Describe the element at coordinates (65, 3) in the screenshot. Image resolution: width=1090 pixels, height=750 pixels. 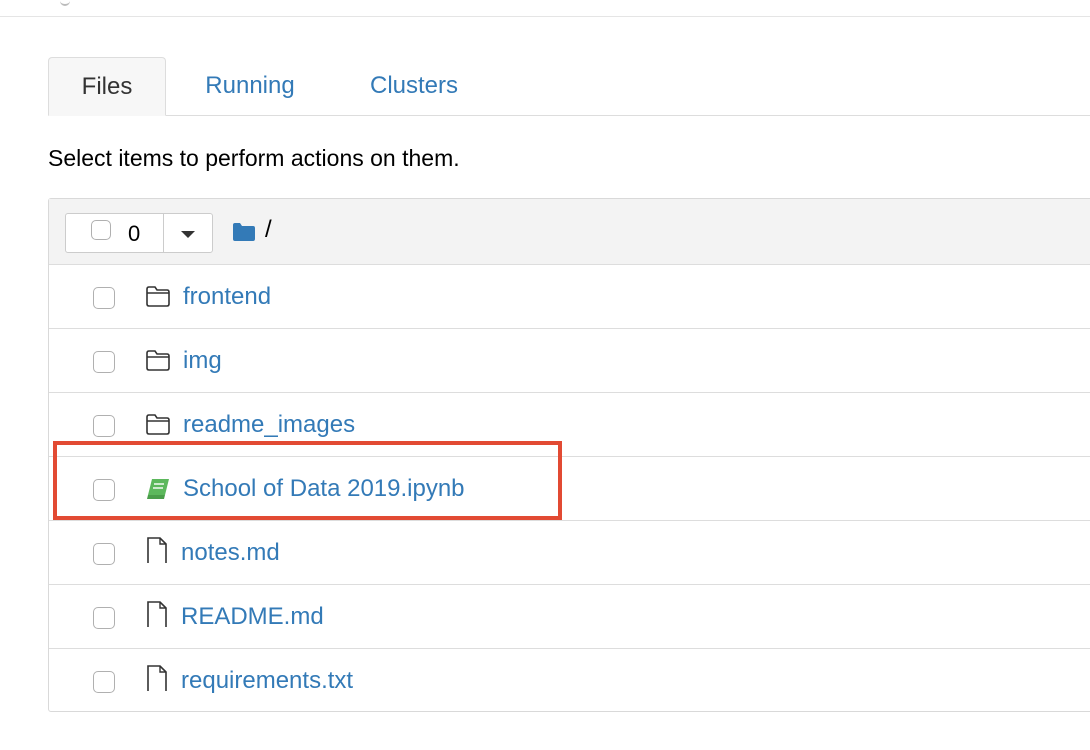
I see `partial-header-glyph` at that location.